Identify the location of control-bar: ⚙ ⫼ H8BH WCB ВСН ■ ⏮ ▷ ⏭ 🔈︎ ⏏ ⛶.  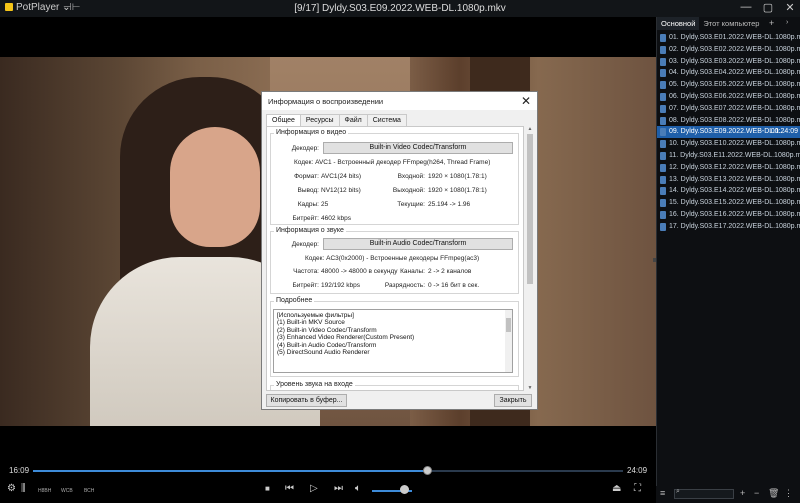
(328, 490).